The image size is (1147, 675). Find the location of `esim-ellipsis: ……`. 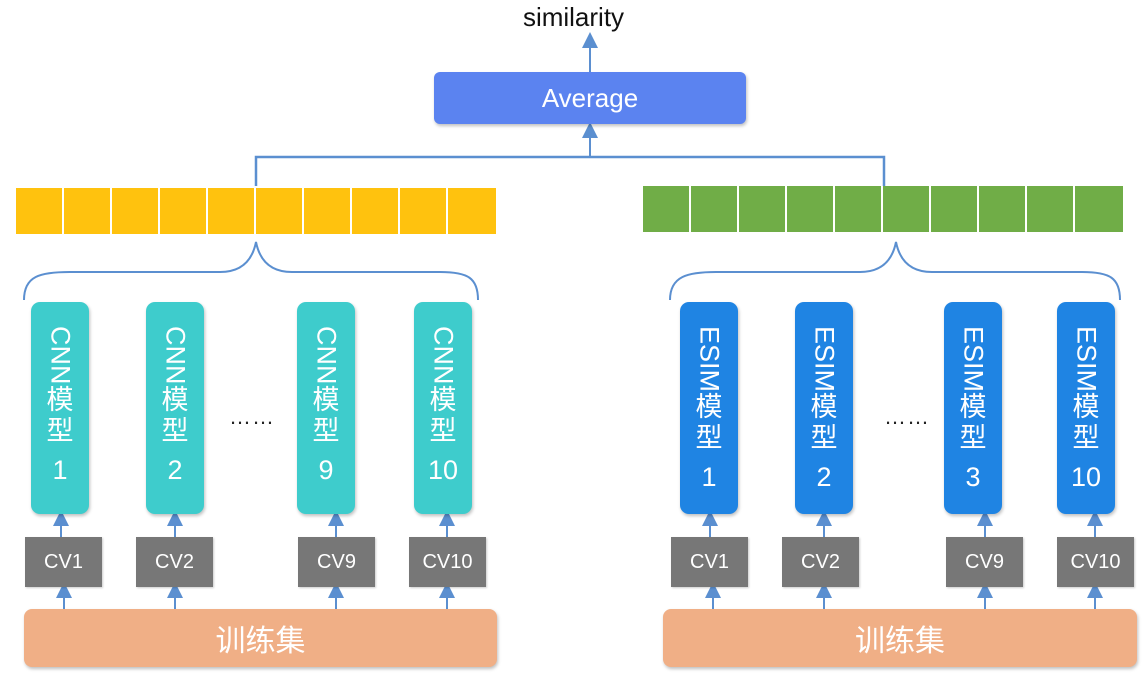

esim-ellipsis: …… is located at coordinates (907, 416).